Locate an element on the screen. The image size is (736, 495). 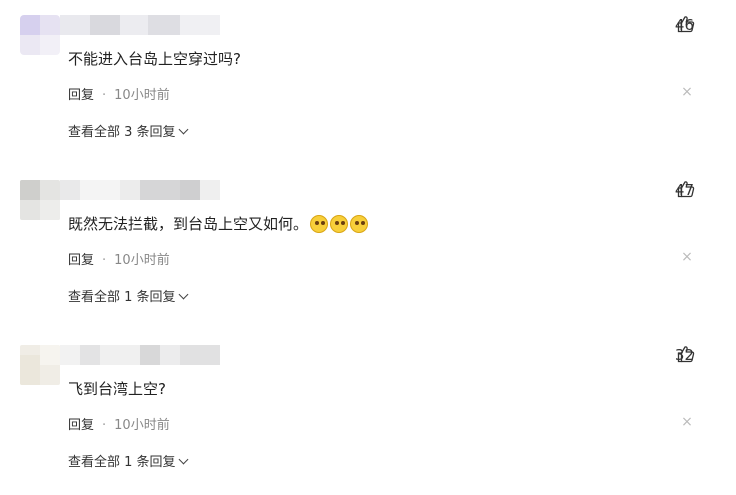
comment-text-content: 既然无法拦截，到台岛上空又如何。 is located at coordinates (188, 224).